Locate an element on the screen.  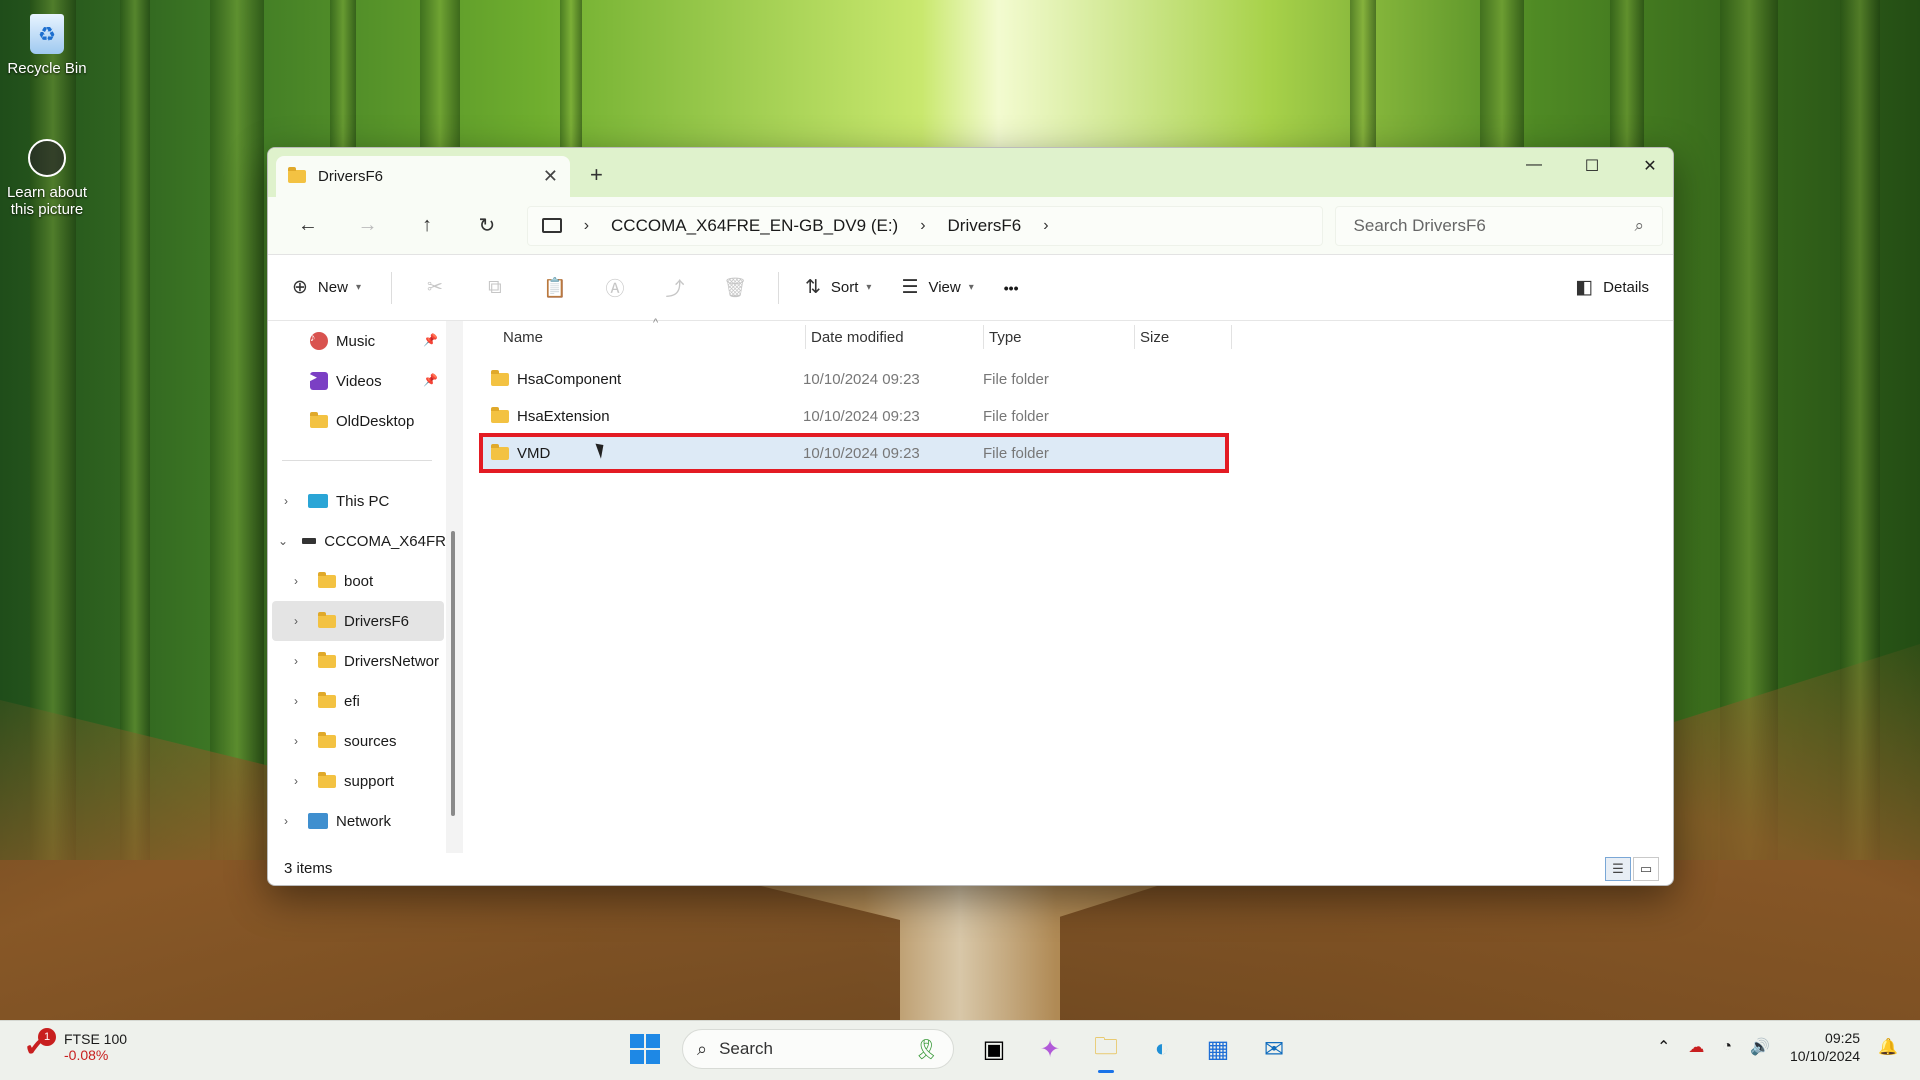
nav-item-label: OldDesktop is located at coordinates (375, 421).